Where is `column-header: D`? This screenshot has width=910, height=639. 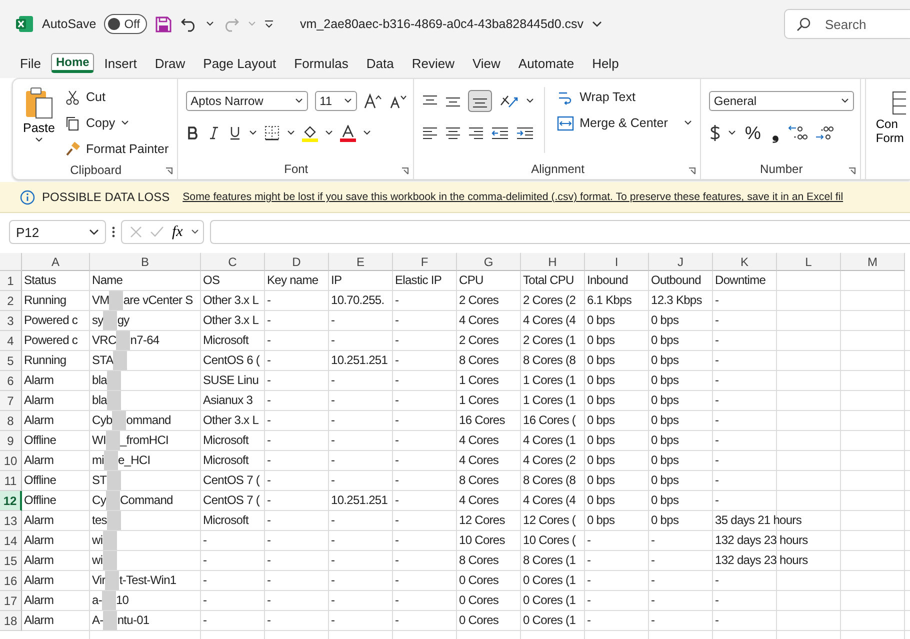
column-header: D is located at coordinates (297, 262).